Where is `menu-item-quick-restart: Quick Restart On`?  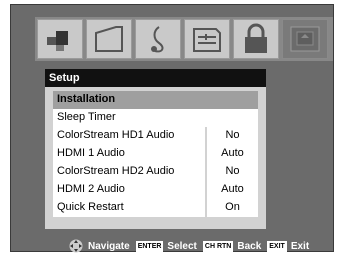
menu-item-quick-restart: Quick Restart On is located at coordinates (155, 208).